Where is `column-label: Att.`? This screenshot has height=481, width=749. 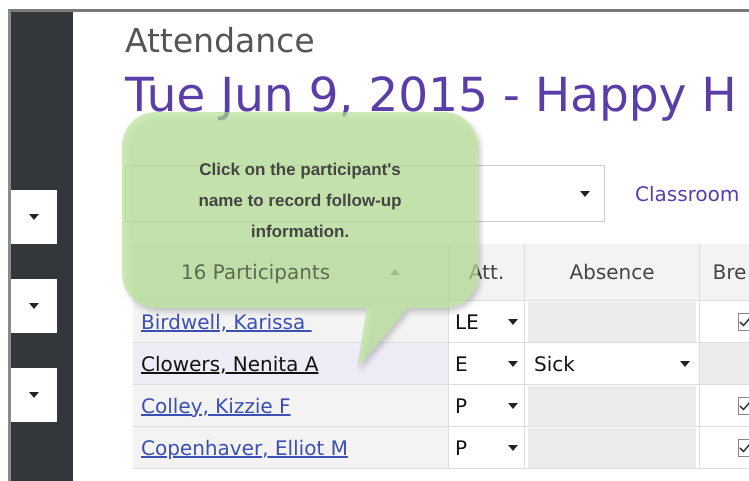
column-label: Att. is located at coordinates (486, 272).